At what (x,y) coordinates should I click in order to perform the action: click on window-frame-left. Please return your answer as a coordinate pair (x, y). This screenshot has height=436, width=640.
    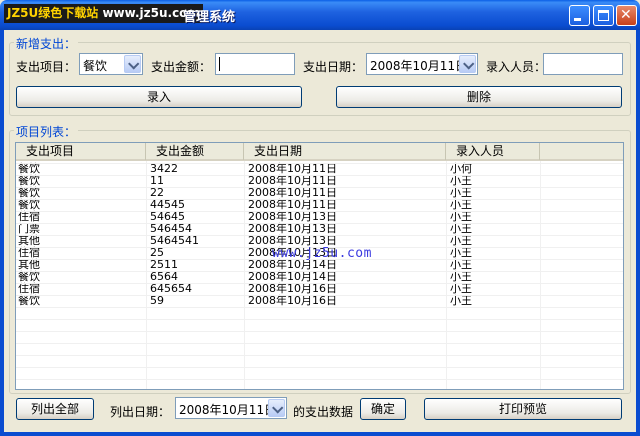
    Looking at the image, I should click on (2, 233).